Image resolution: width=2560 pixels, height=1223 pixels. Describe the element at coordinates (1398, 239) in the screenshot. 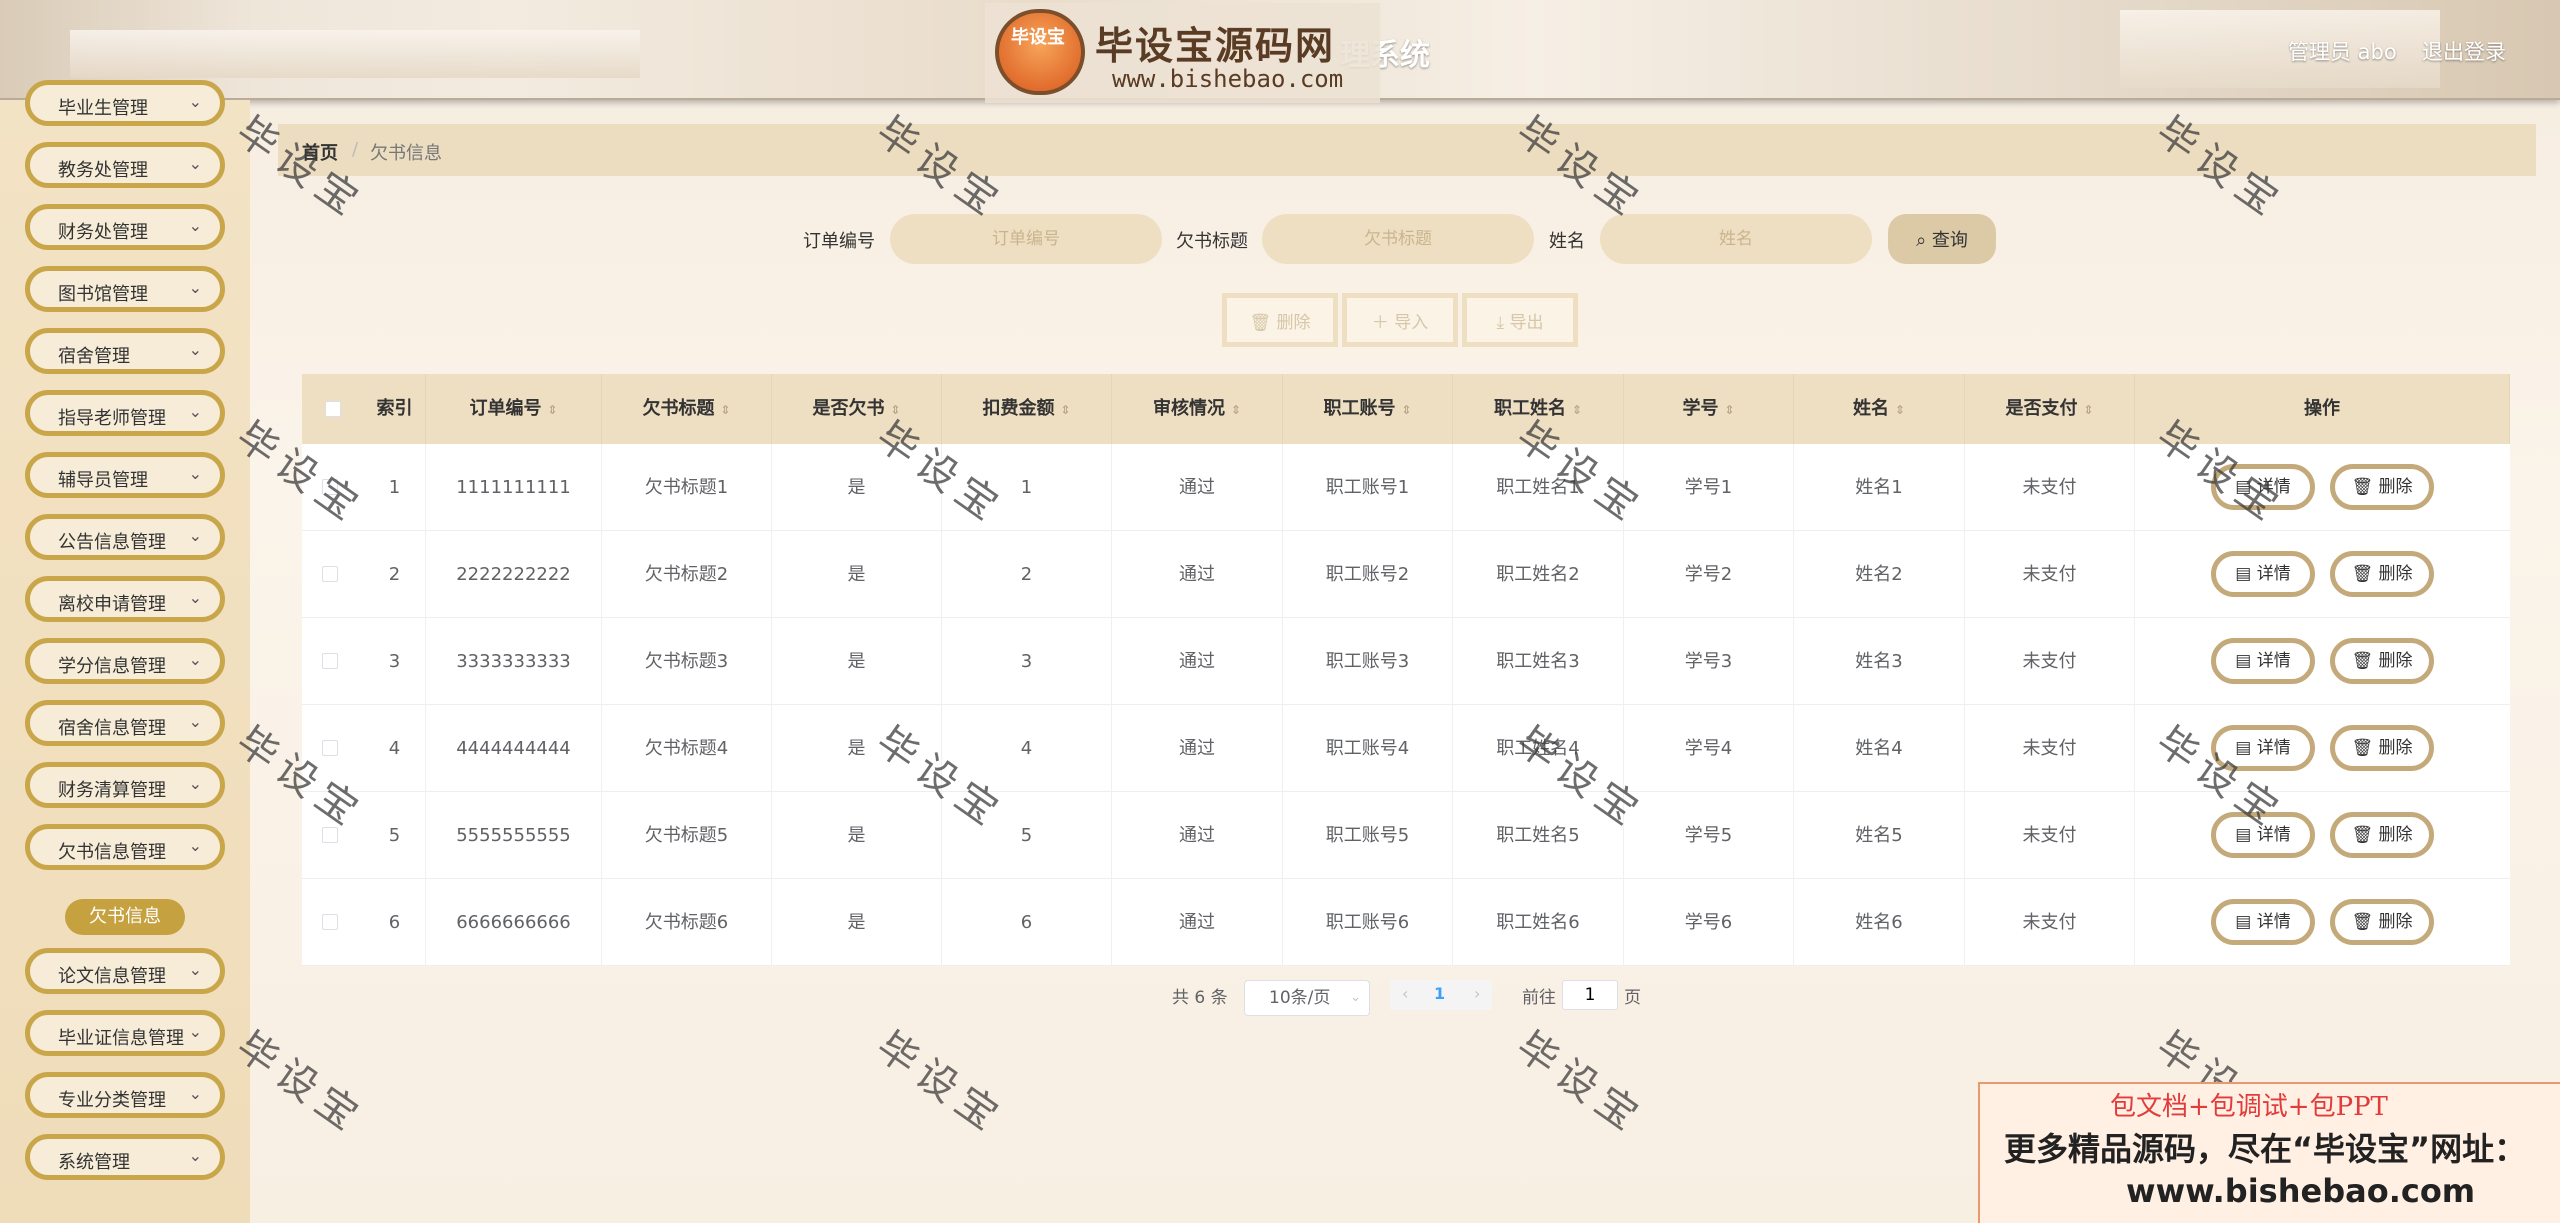

I see `title-input` at that location.